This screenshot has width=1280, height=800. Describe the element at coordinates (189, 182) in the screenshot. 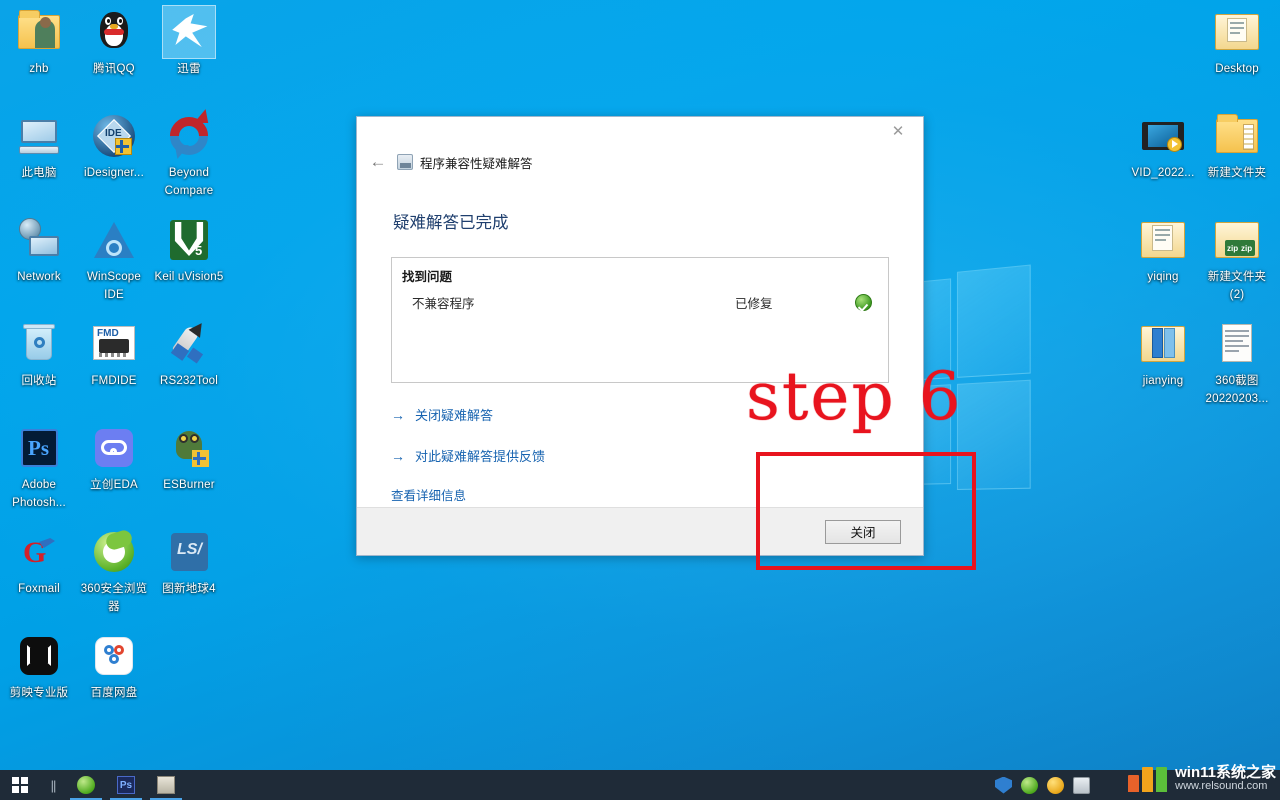

I see `desktop-icon-label: Beyond Compare` at that location.